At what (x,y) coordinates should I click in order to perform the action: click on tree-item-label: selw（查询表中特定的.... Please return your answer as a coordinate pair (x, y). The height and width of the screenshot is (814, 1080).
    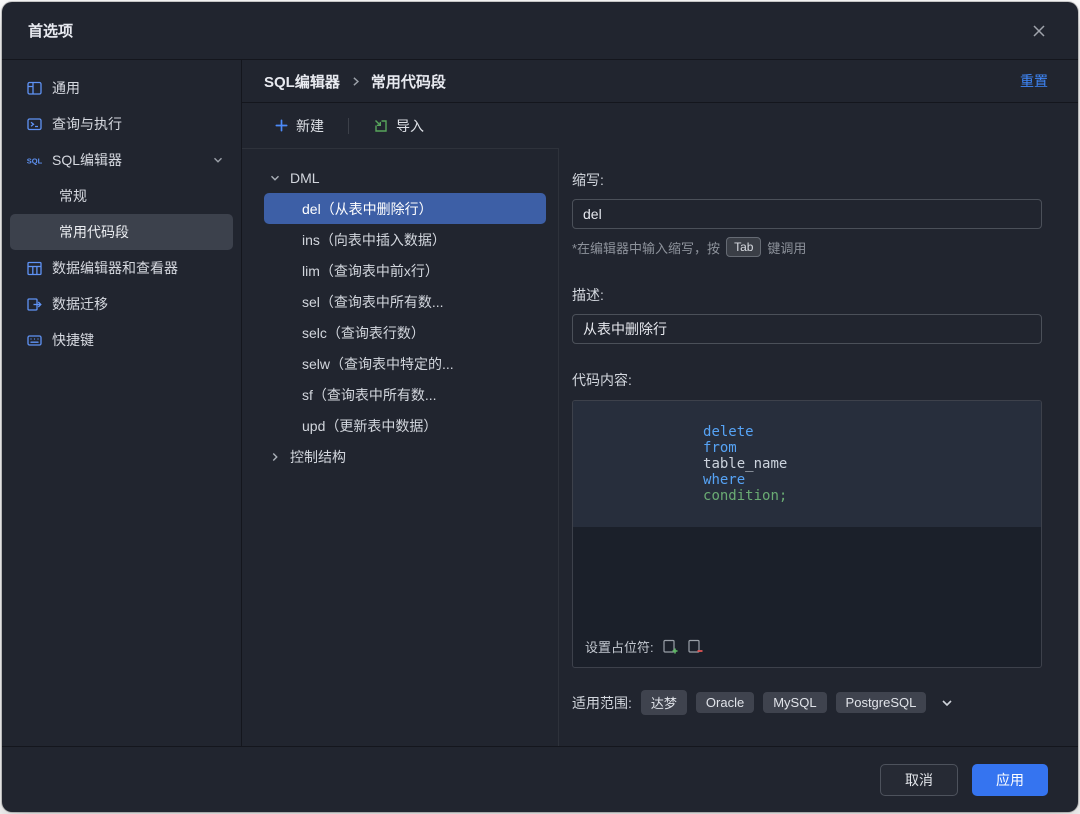
    Looking at the image, I should click on (378, 363).